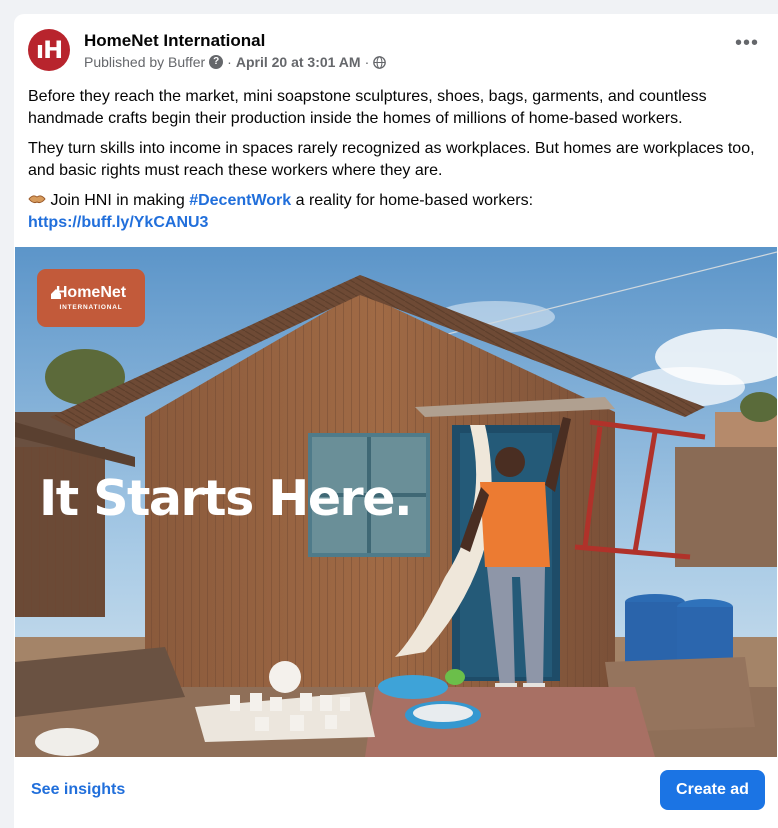 This screenshot has width=778, height=828. Describe the element at coordinates (216, 62) in the screenshot. I see `question-circle-icon: ?` at that location.